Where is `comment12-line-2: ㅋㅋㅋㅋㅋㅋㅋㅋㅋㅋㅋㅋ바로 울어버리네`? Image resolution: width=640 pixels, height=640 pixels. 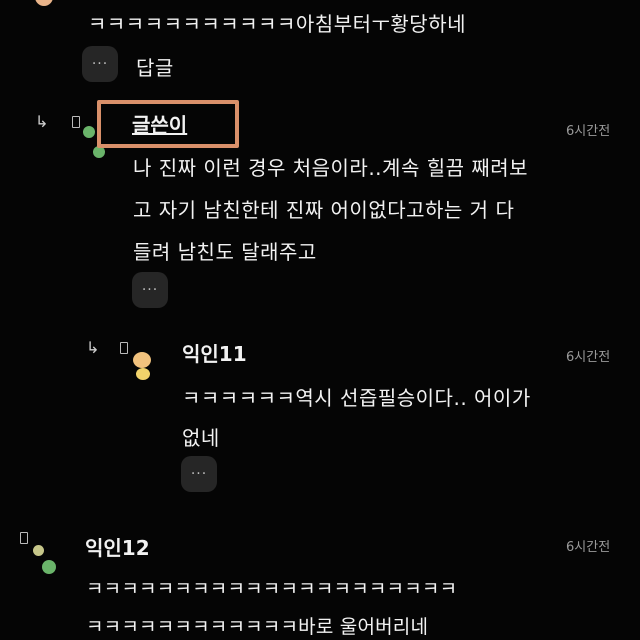 comment12-line-2: ㅋㅋㅋㅋㅋㅋㅋㅋㅋㅋㅋㅋ바로 울어버리네 is located at coordinates (257, 627).